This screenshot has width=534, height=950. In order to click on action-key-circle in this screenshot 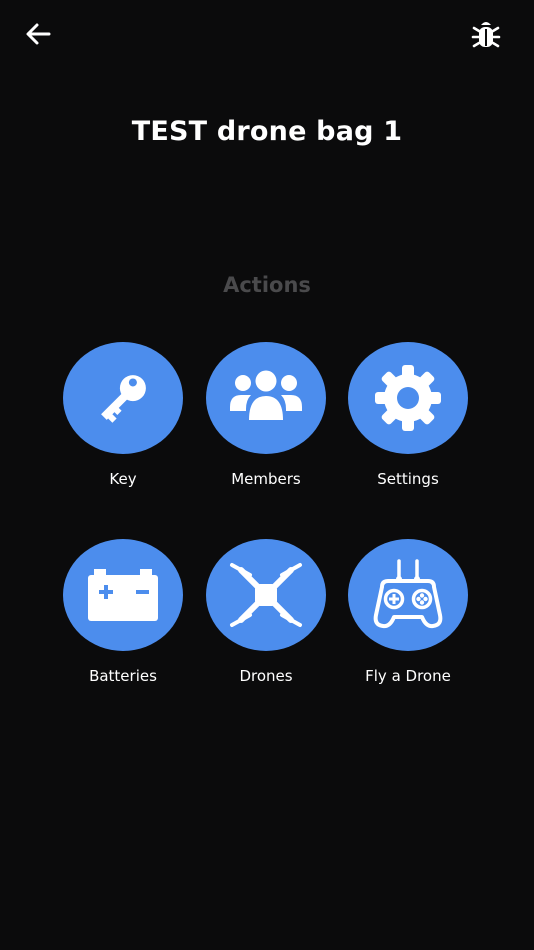, I will do `click(123, 398)`.